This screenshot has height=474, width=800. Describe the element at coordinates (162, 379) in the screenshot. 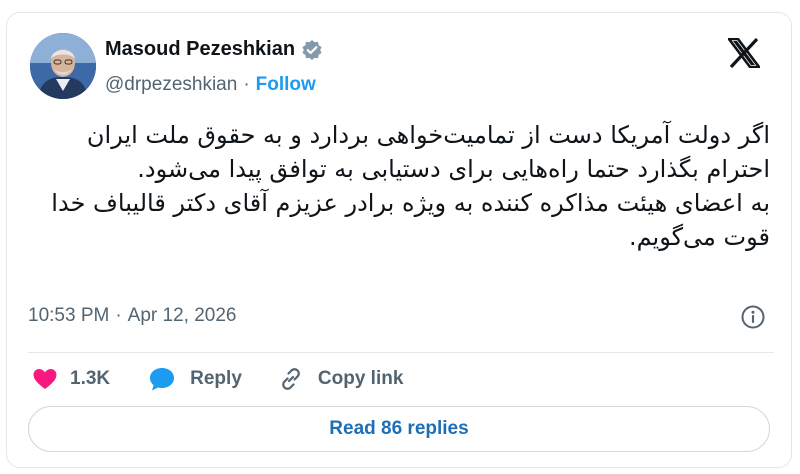

I see `speech-bubble-icon` at that location.